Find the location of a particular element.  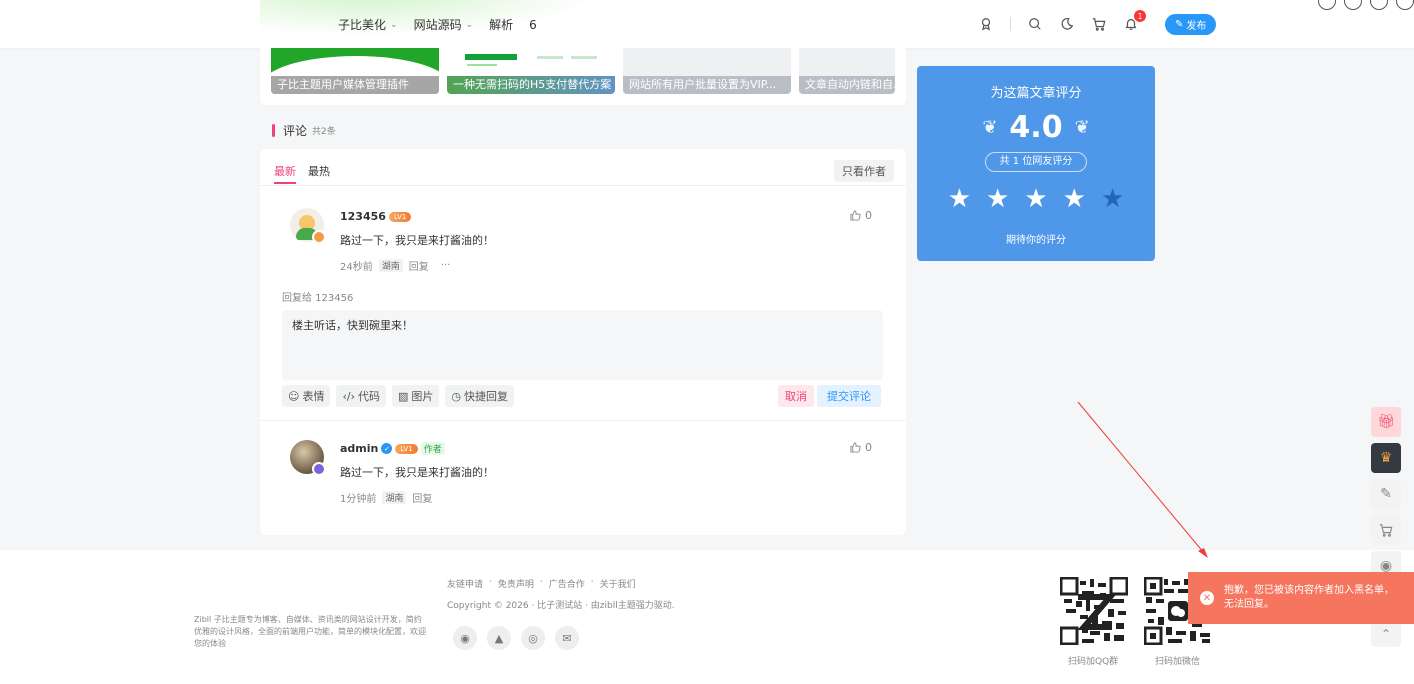

footer-link: 关于我们 is located at coordinates (618, 583).